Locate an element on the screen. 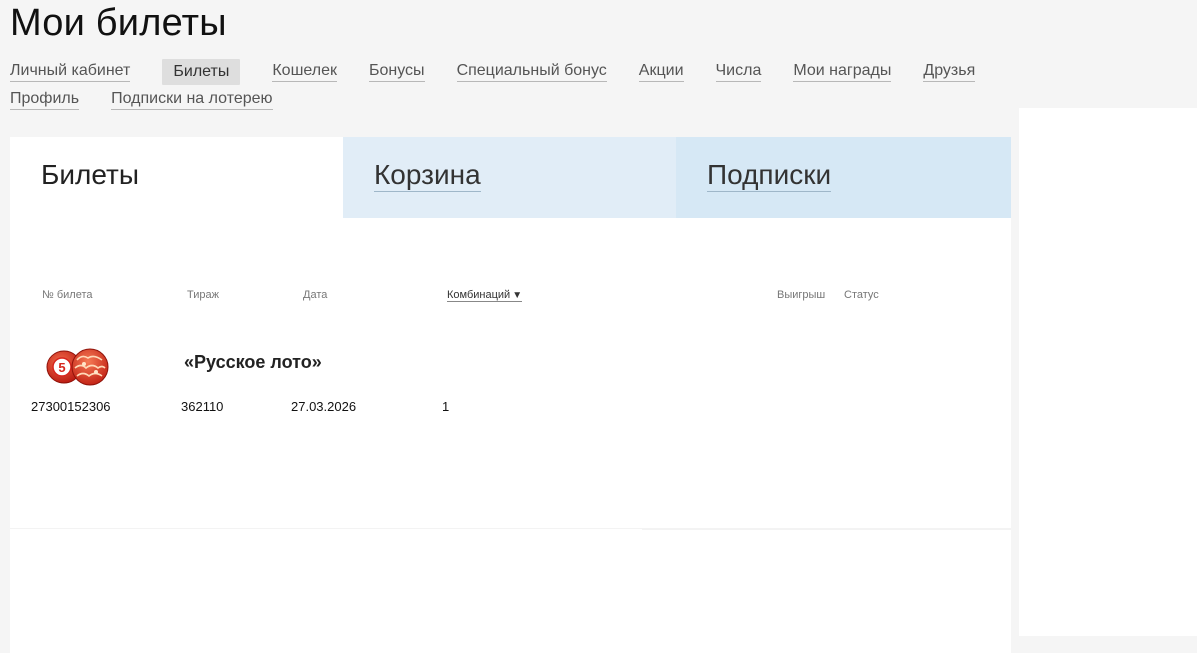 This screenshot has width=1197, height=653. nav-item-lottery-subscriptions: Подписки на лотерею is located at coordinates (192, 100).